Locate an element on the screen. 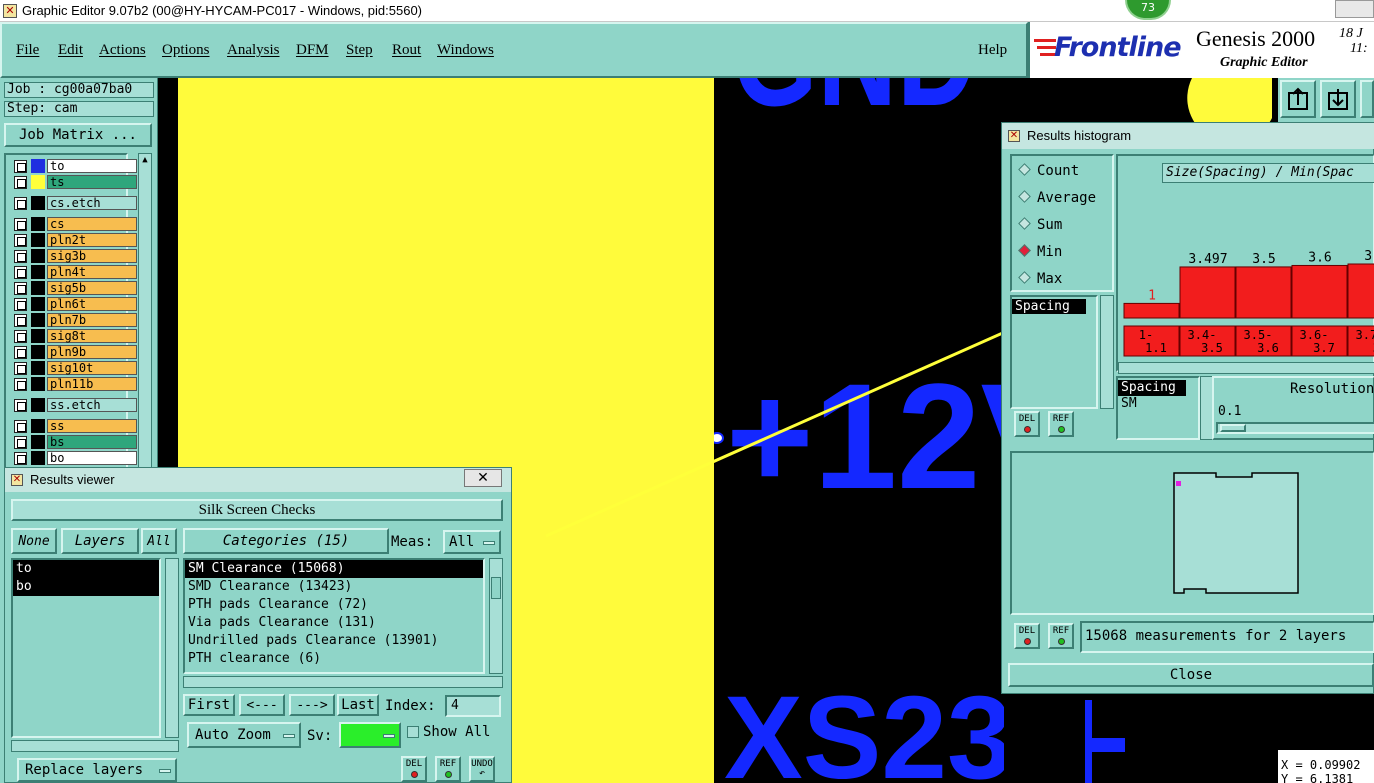 This screenshot has height=783, width=1374. layer-row-ts: ts is located at coordinates (75, 182).